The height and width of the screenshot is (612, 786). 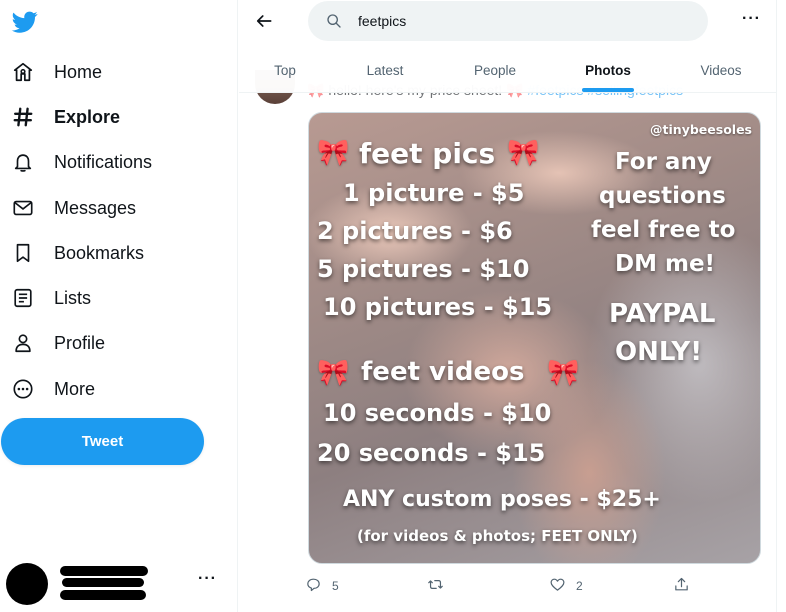 What do you see at coordinates (23, 117) in the screenshot?
I see `hashtag-icon` at bounding box center [23, 117].